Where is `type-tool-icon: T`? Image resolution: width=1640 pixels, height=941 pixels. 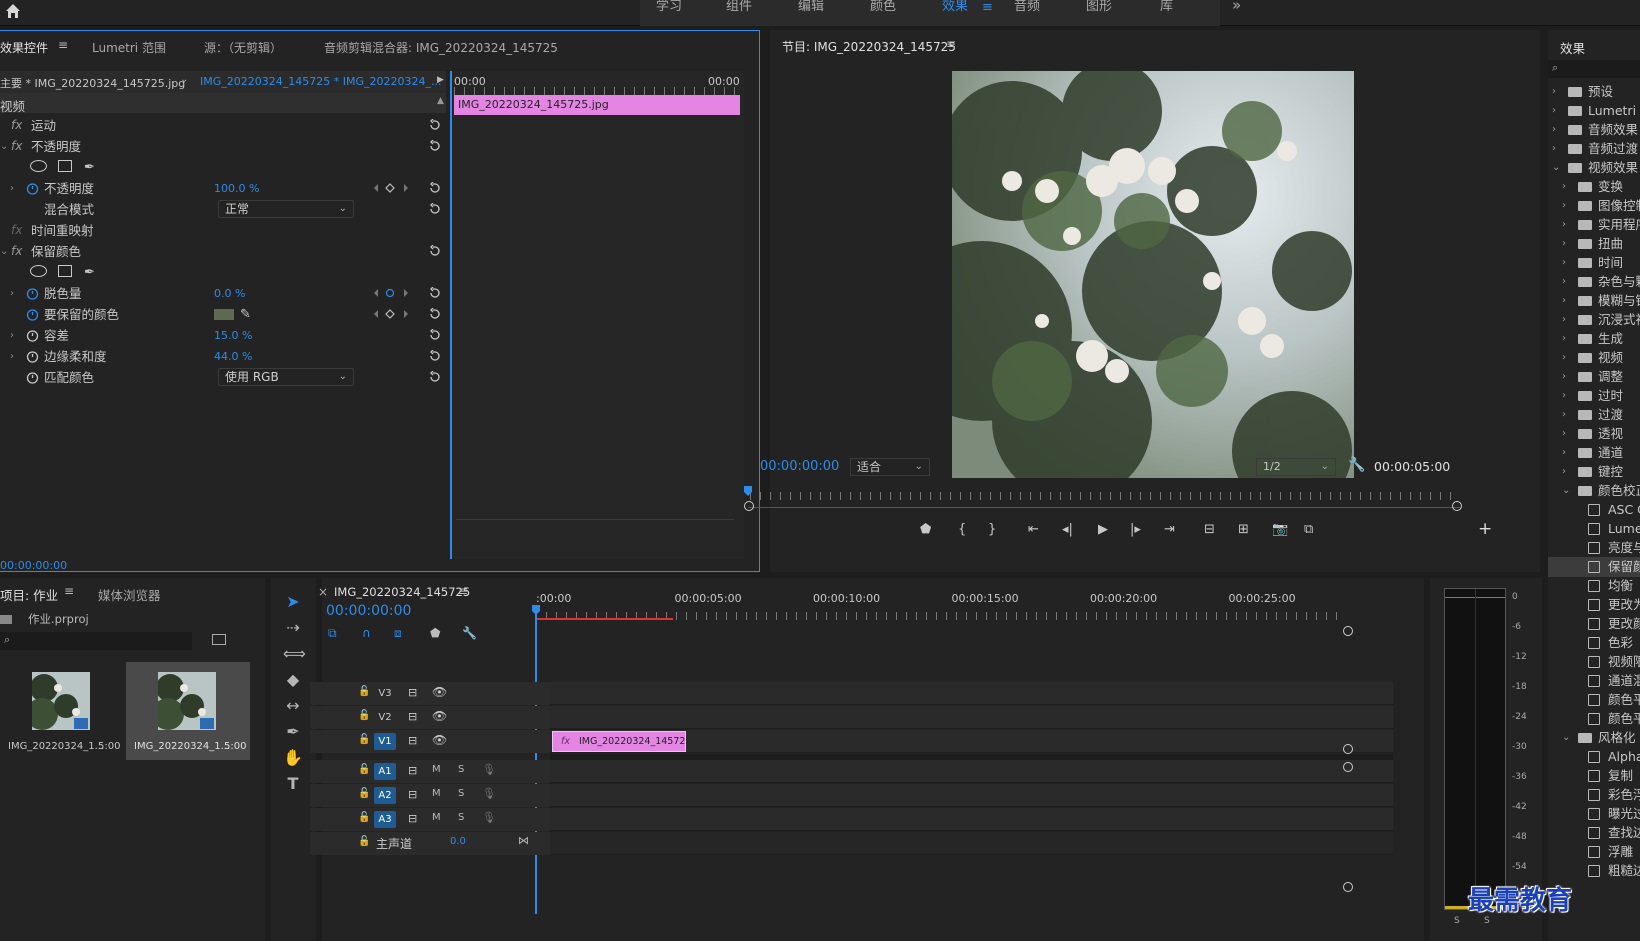
type-tool-icon: T is located at coordinates (293, 784).